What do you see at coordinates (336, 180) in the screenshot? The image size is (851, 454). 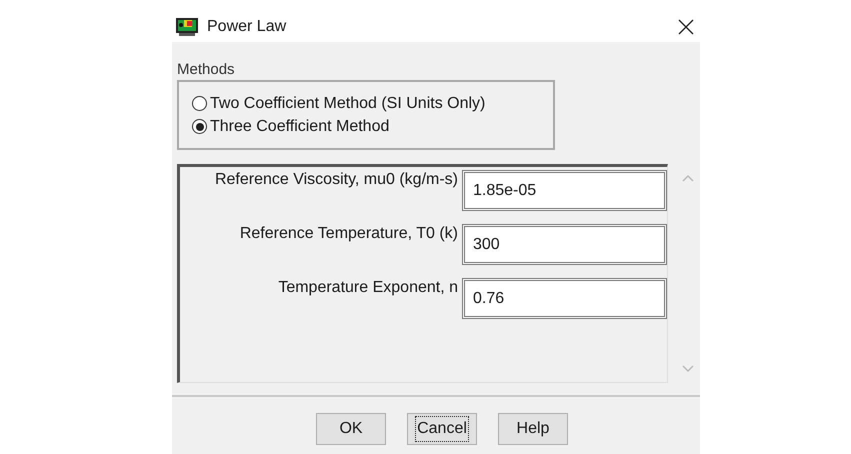 I see `field-label: Reference Viscosity, mu0 (kg/m-s)` at bounding box center [336, 180].